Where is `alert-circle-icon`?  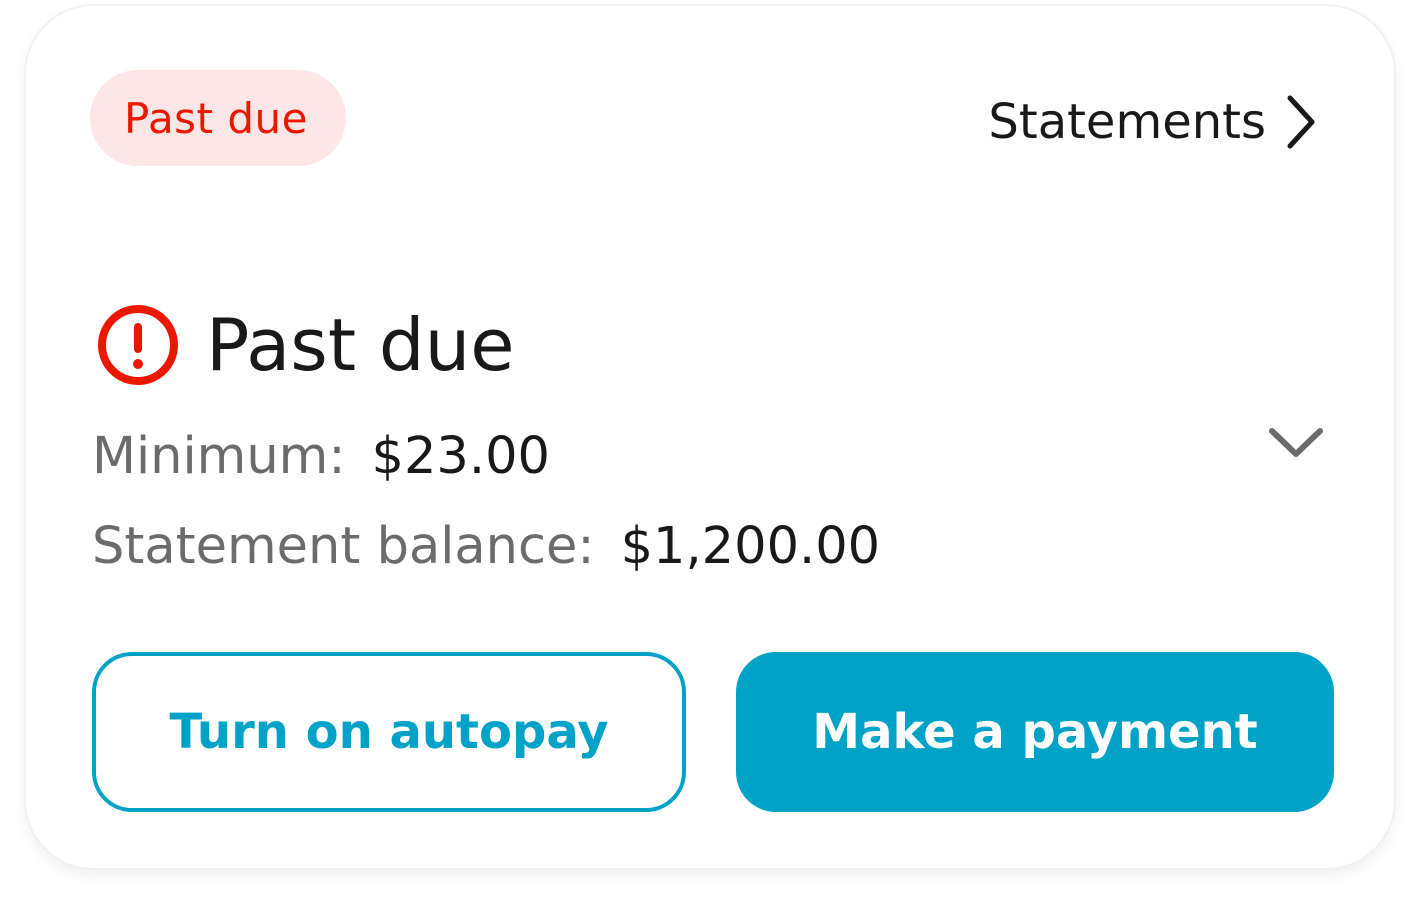
alert-circle-icon is located at coordinates (138, 345).